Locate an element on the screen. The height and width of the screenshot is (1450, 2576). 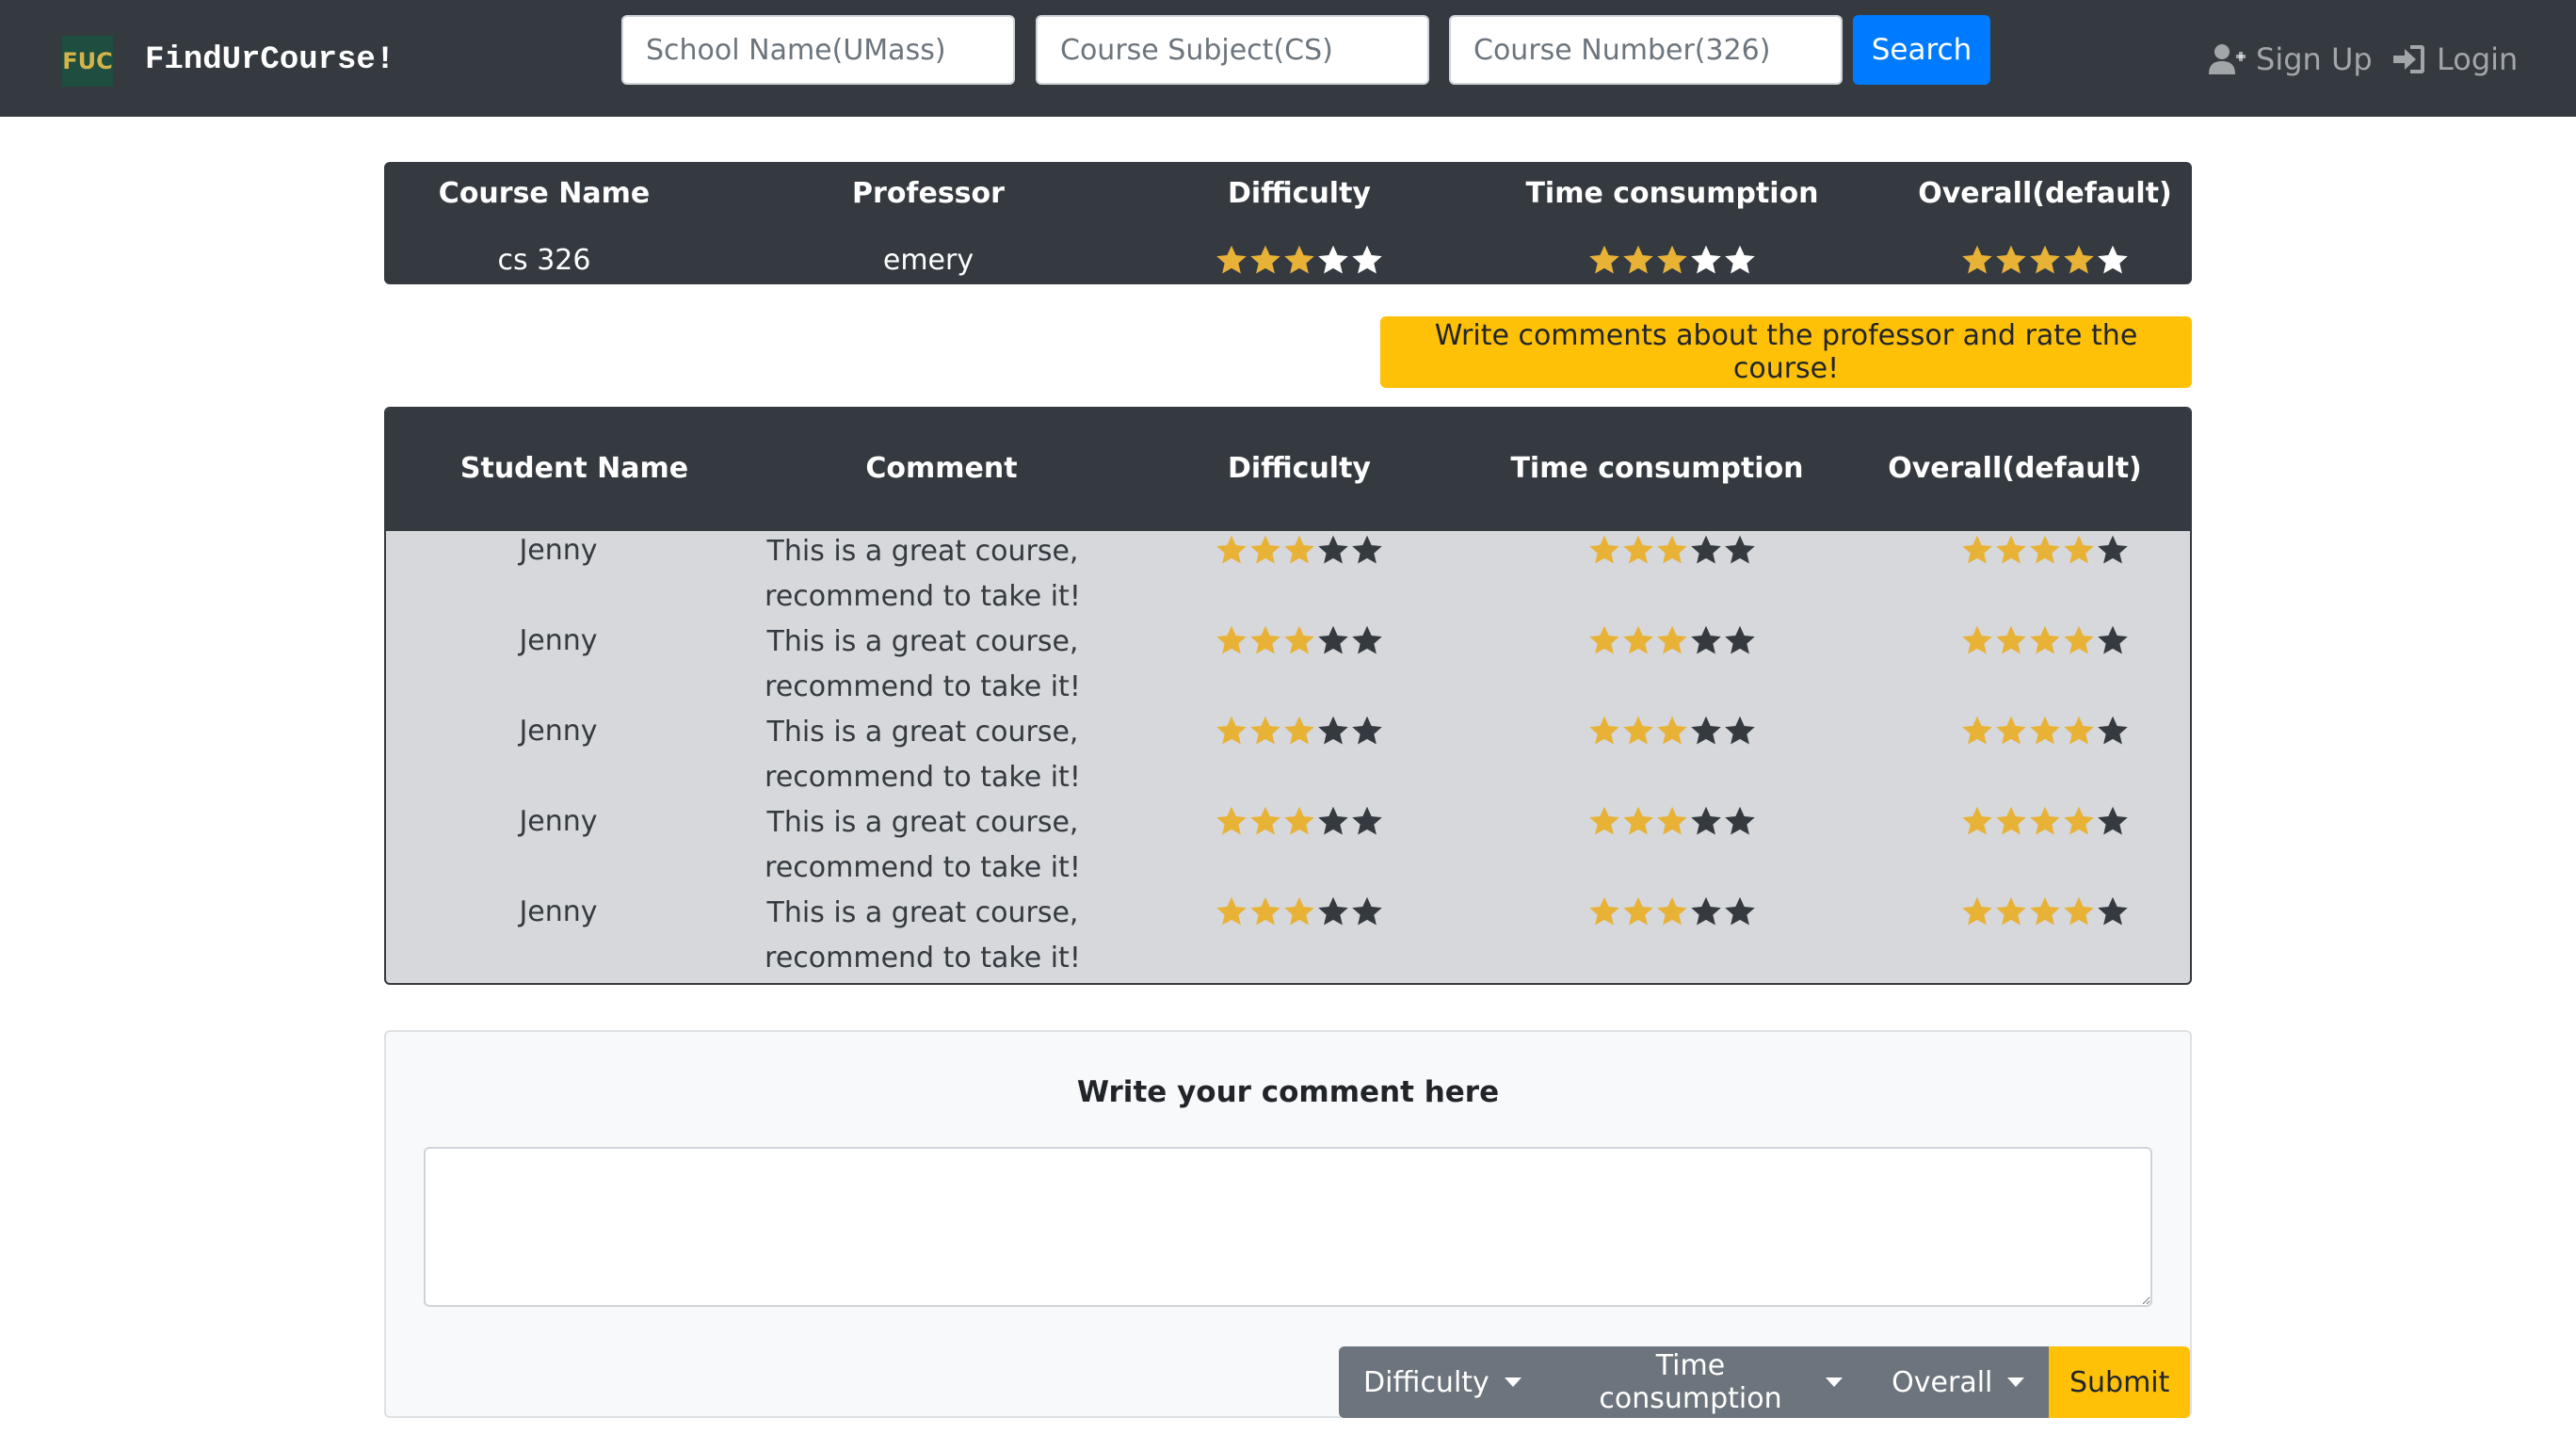
overall-dropdown: Overall is located at coordinates (1958, 1382).